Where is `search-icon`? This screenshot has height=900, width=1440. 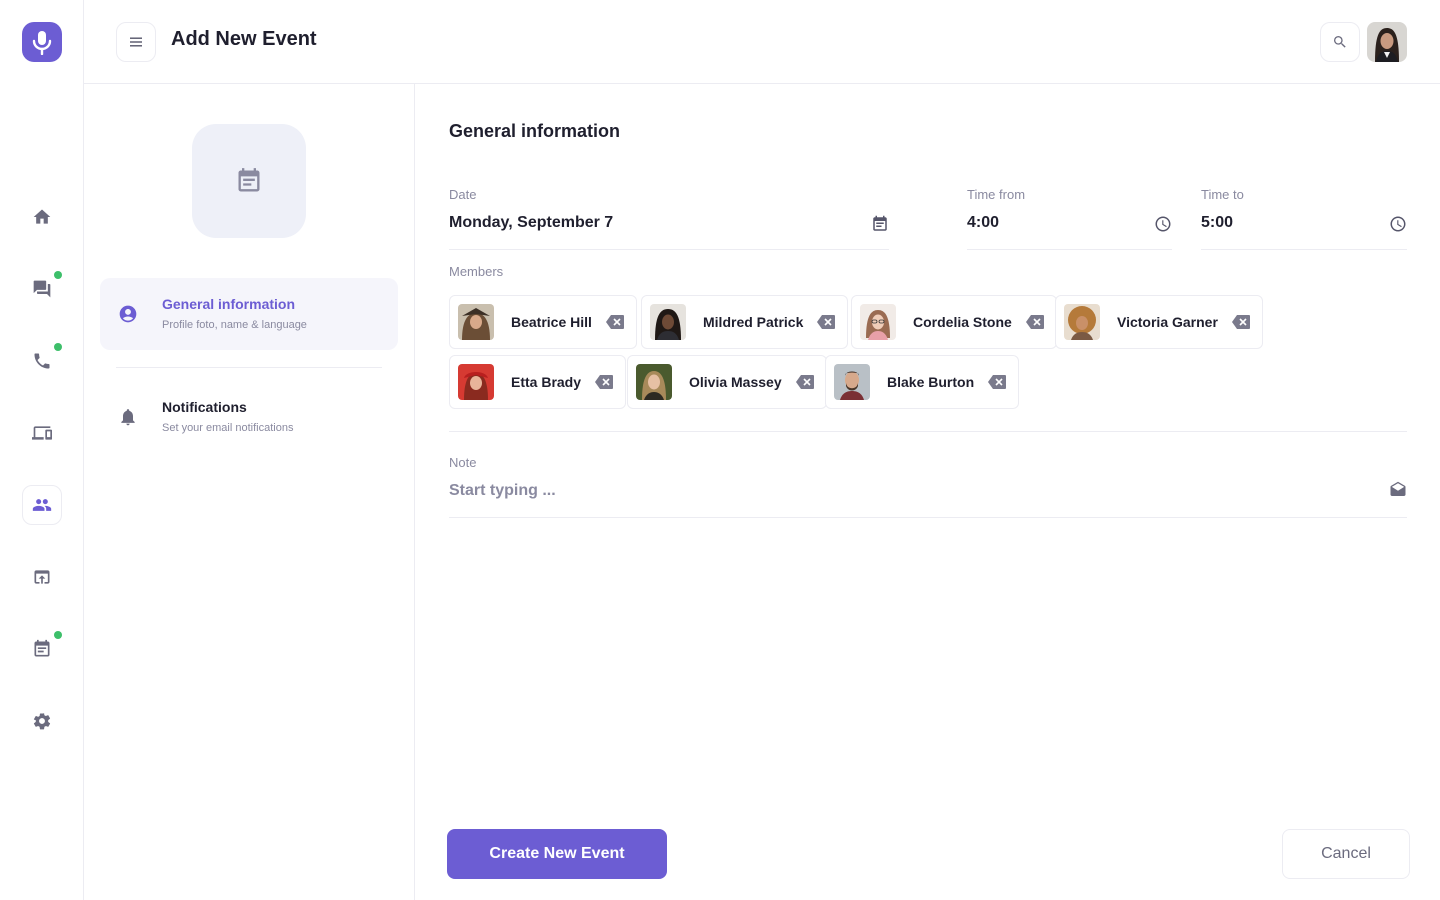 search-icon is located at coordinates (1340, 42).